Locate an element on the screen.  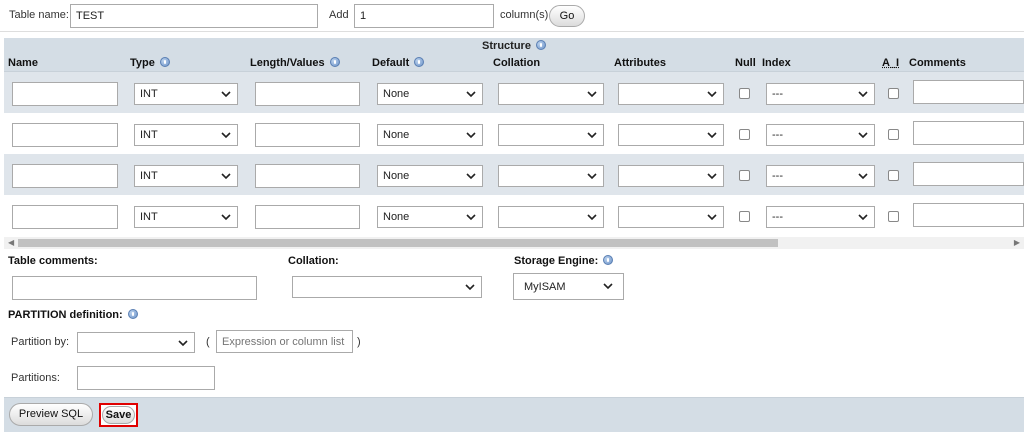
header-default-label: Default is located at coordinates (391, 63).